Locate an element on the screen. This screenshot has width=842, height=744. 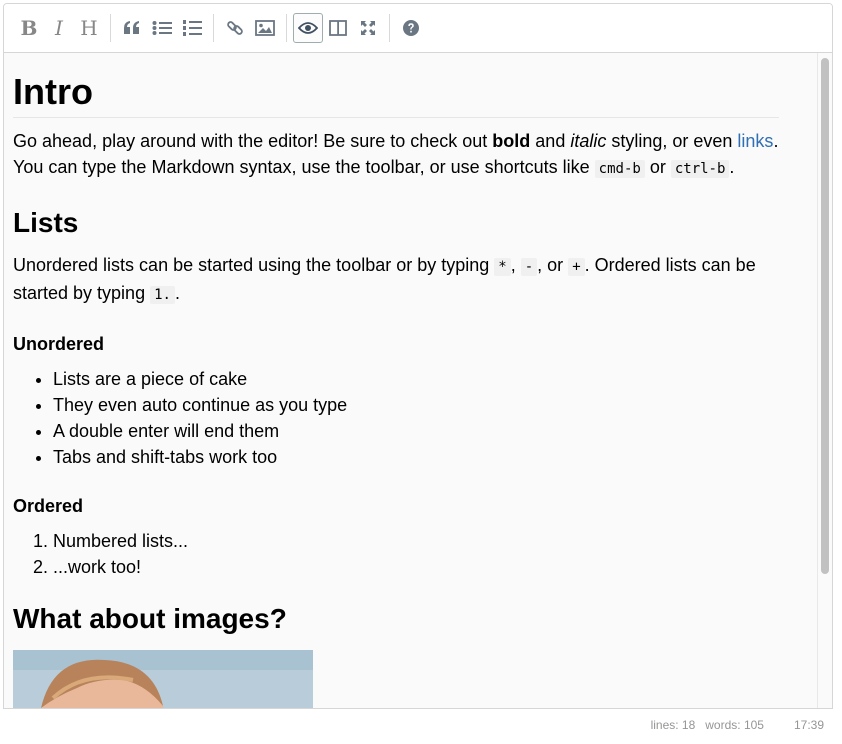
question-circle-icon is located at coordinates (411, 28).